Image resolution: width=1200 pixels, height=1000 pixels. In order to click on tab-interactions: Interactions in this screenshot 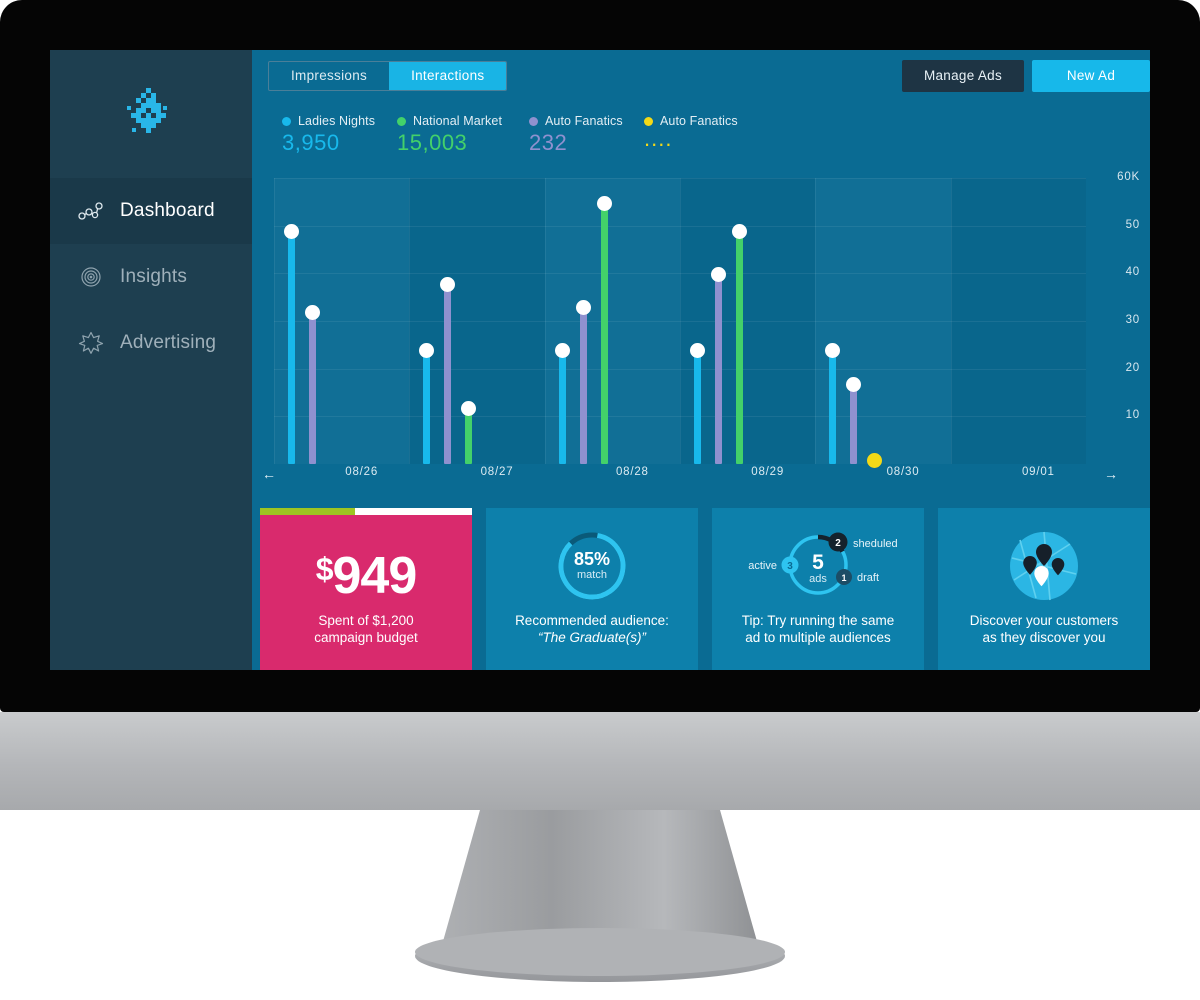, I will do `click(448, 76)`.